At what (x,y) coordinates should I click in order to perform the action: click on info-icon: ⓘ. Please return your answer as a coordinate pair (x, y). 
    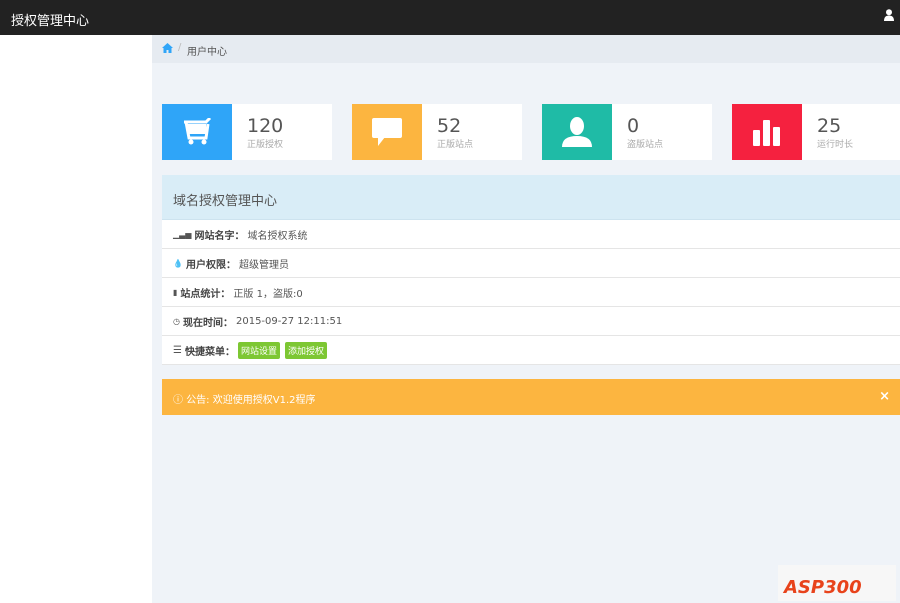
    Looking at the image, I should click on (178, 400).